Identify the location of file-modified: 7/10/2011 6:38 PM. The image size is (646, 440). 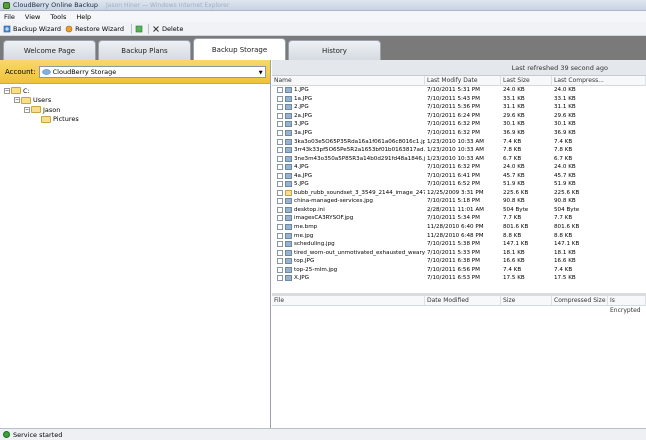
(453, 261).